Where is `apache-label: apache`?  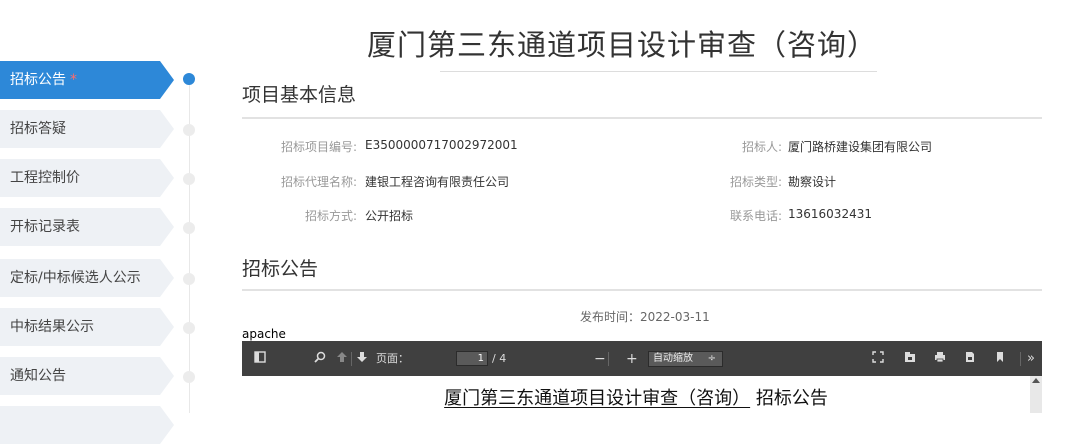 apache-label: apache is located at coordinates (642, 334).